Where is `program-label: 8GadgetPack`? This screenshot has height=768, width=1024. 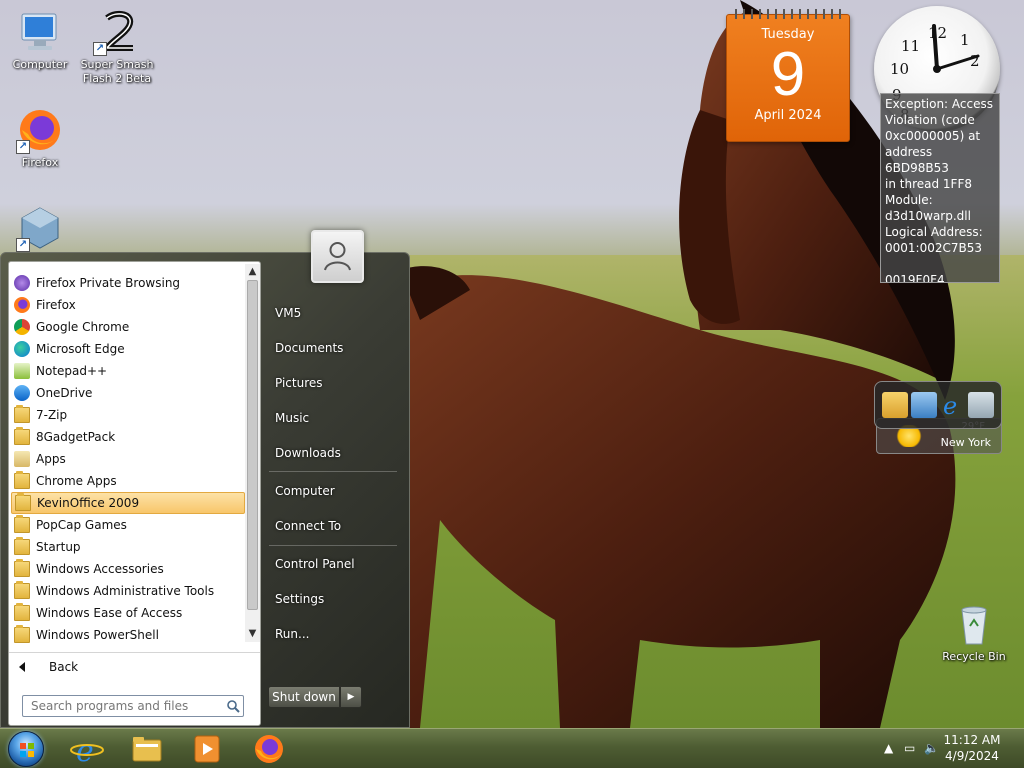 program-label: 8GadgetPack is located at coordinates (76, 437).